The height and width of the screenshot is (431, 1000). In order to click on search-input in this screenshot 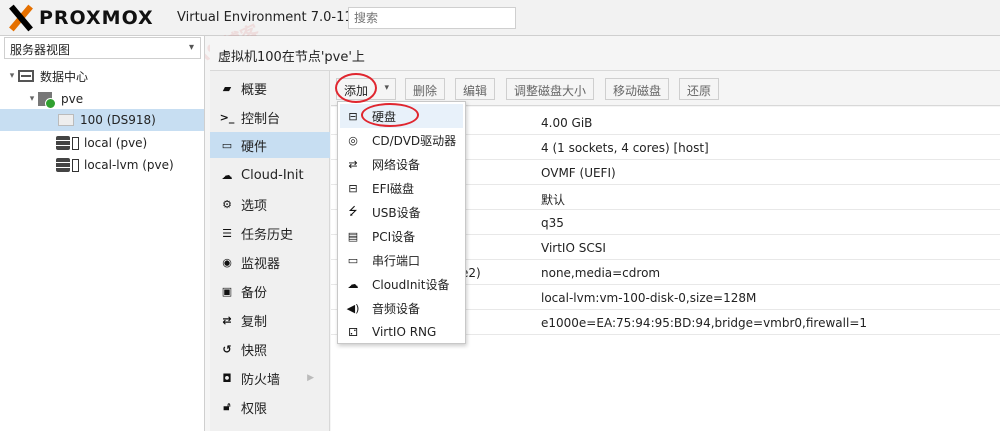, I will do `click(432, 18)`.